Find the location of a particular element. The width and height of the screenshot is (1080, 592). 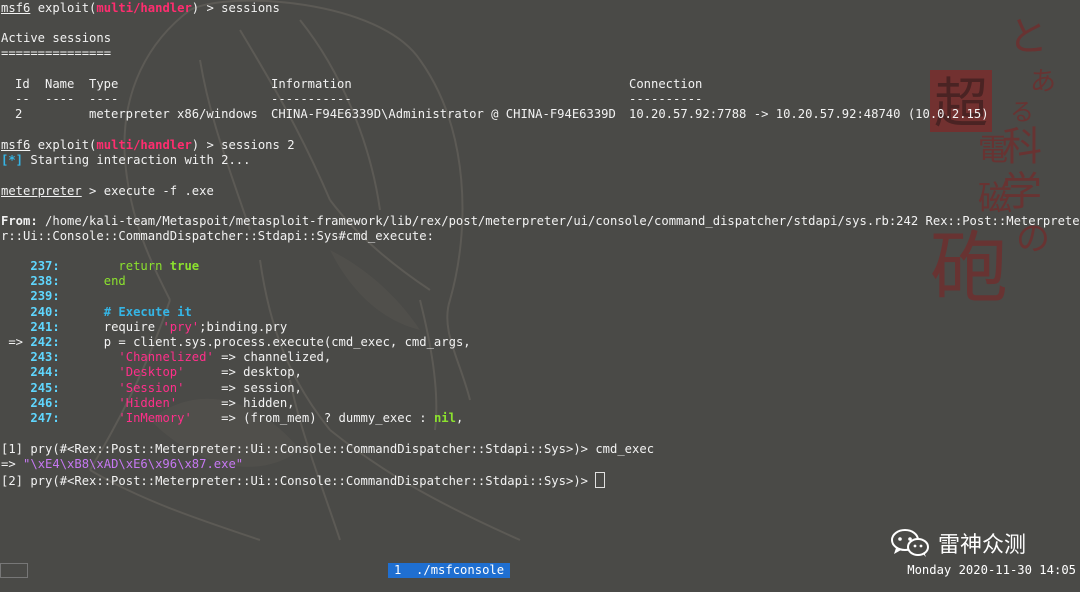

line-number: 246 is located at coordinates (41, 402).